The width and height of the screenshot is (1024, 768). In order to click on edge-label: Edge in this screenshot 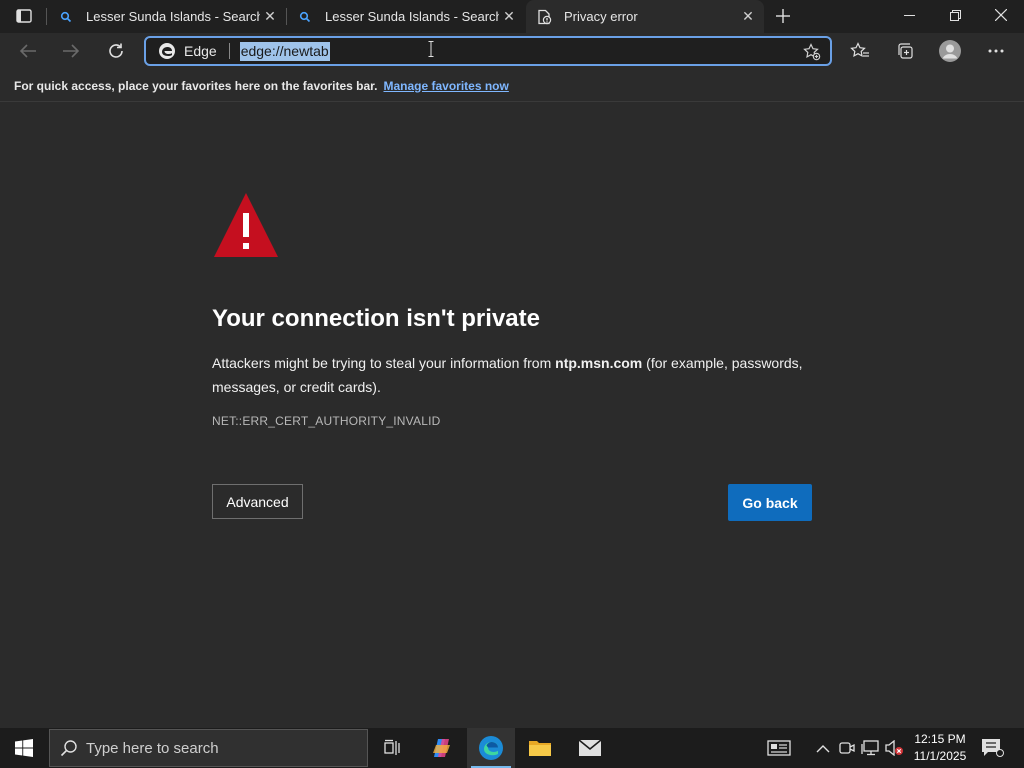, I will do `click(200, 51)`.